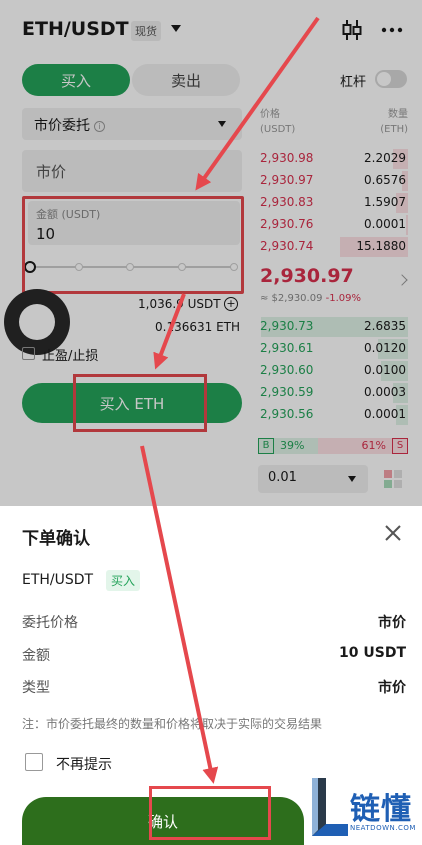 The width and height of the screenshot is (422, 845). Describe the element at coordinates (123, 580) in the screenshot. I see `confirm-side-badge: 买入` at that location.